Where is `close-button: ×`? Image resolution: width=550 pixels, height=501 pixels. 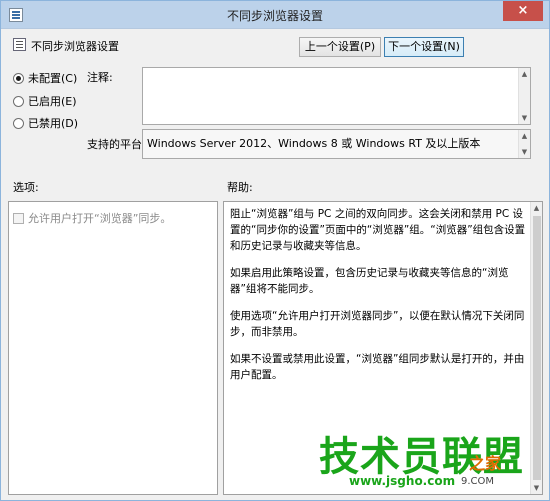 close-button: × is located at coordinates (523, 11).